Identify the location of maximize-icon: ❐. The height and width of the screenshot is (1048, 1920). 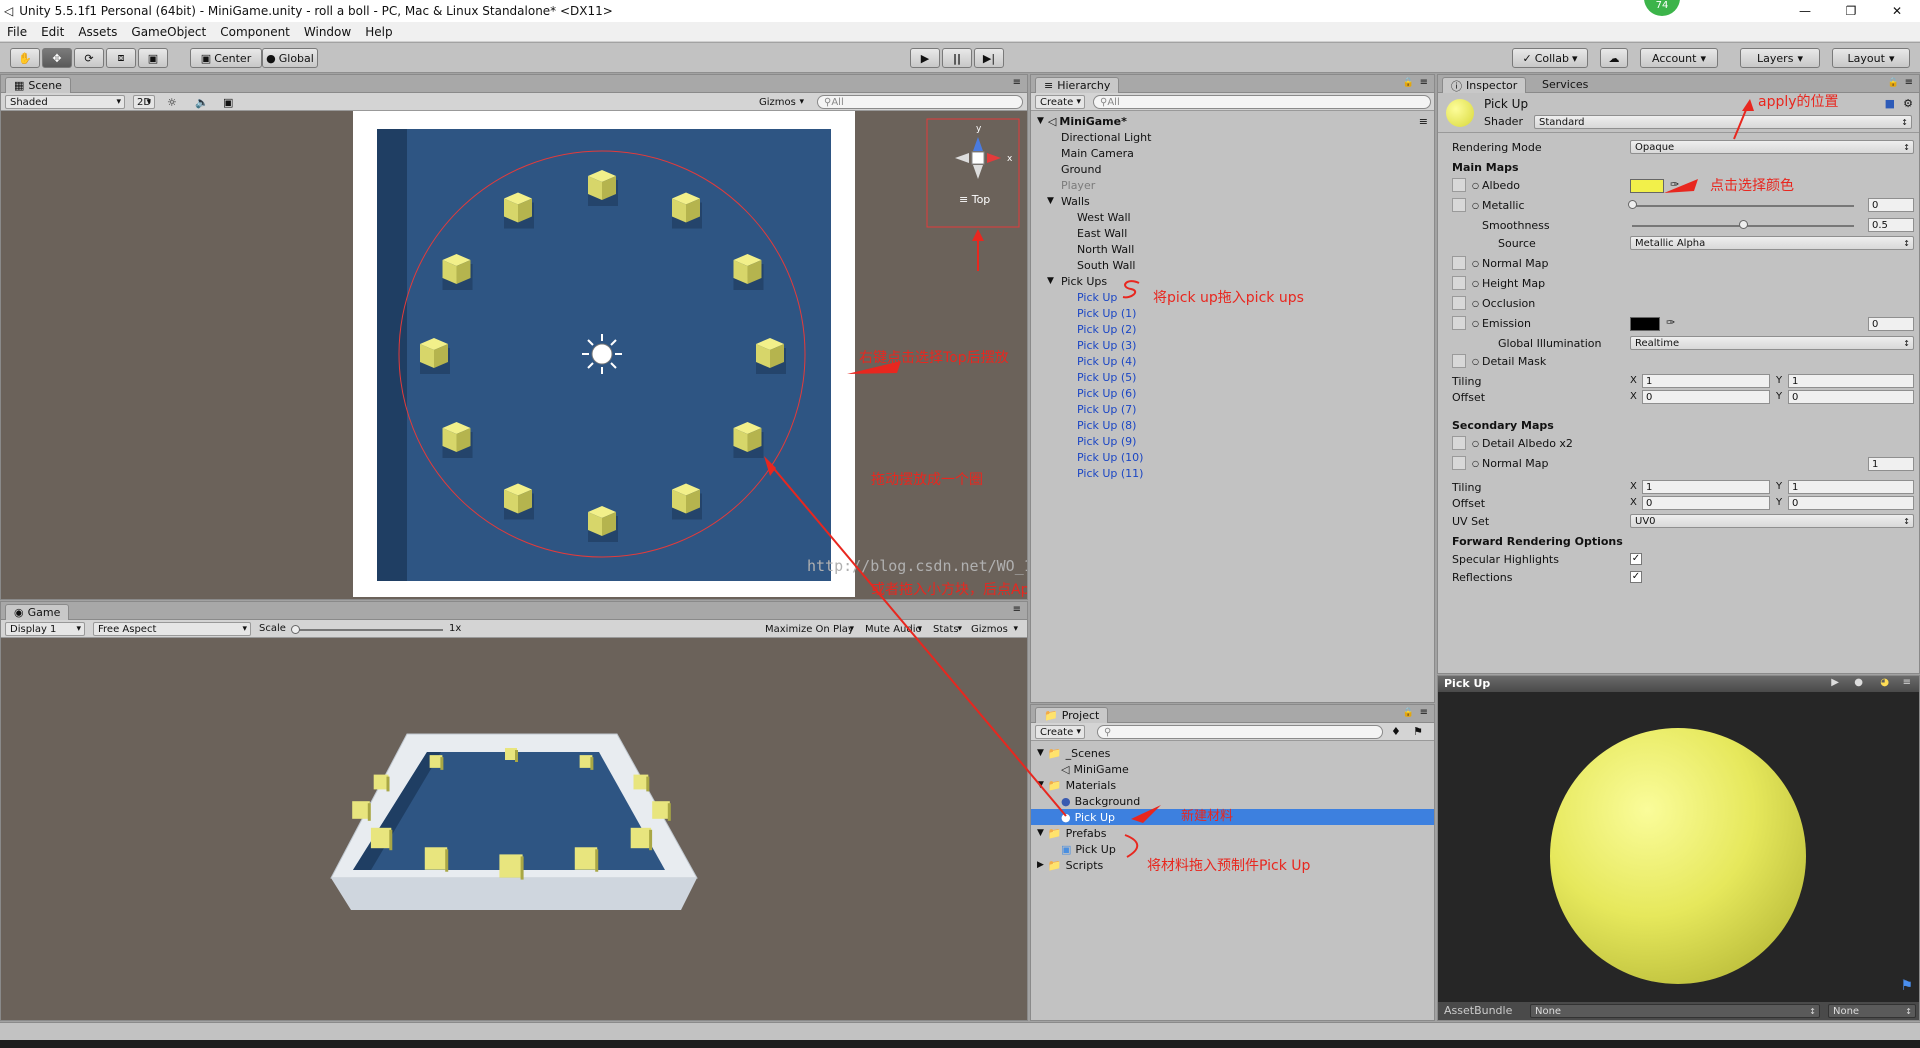
(1851, 11).